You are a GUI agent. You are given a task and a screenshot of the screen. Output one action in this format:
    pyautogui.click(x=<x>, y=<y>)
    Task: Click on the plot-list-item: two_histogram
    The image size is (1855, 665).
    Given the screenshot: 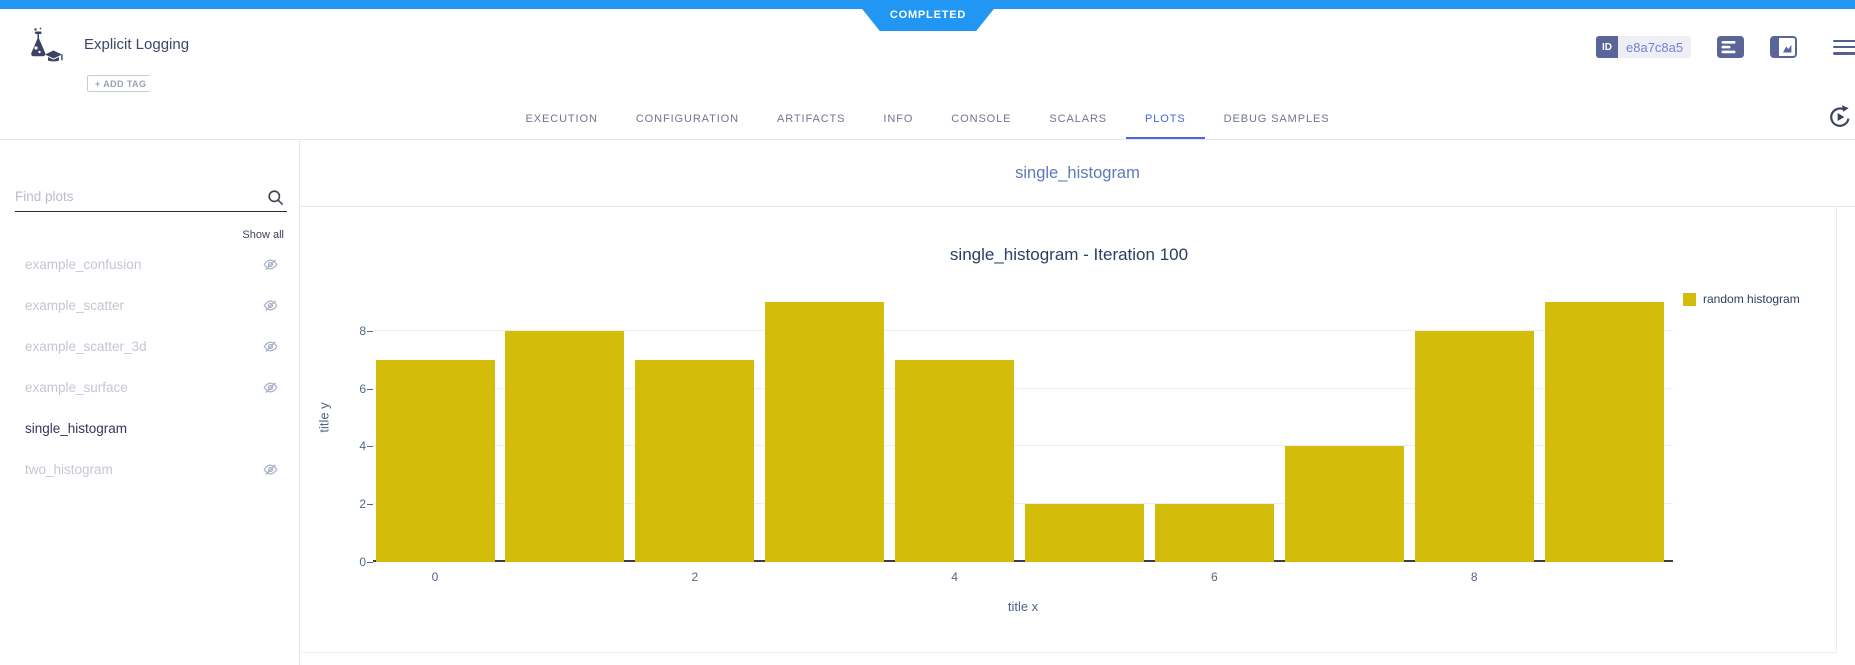 What is the action you would take?
    pyautogui.click(x=150, y=469)
    